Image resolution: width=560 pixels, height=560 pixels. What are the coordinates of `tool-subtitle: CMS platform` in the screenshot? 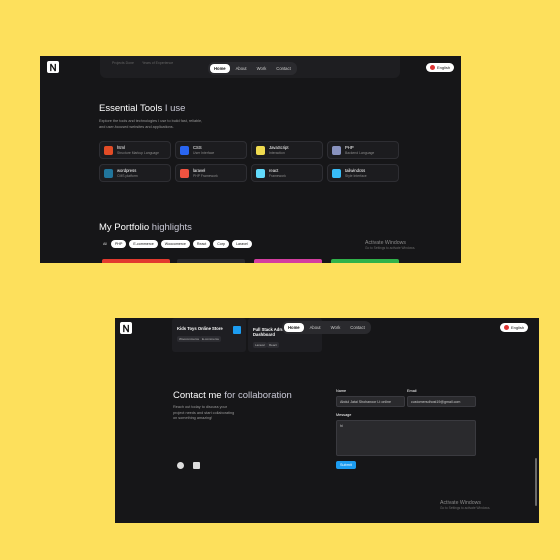 It's located at (127, 176).